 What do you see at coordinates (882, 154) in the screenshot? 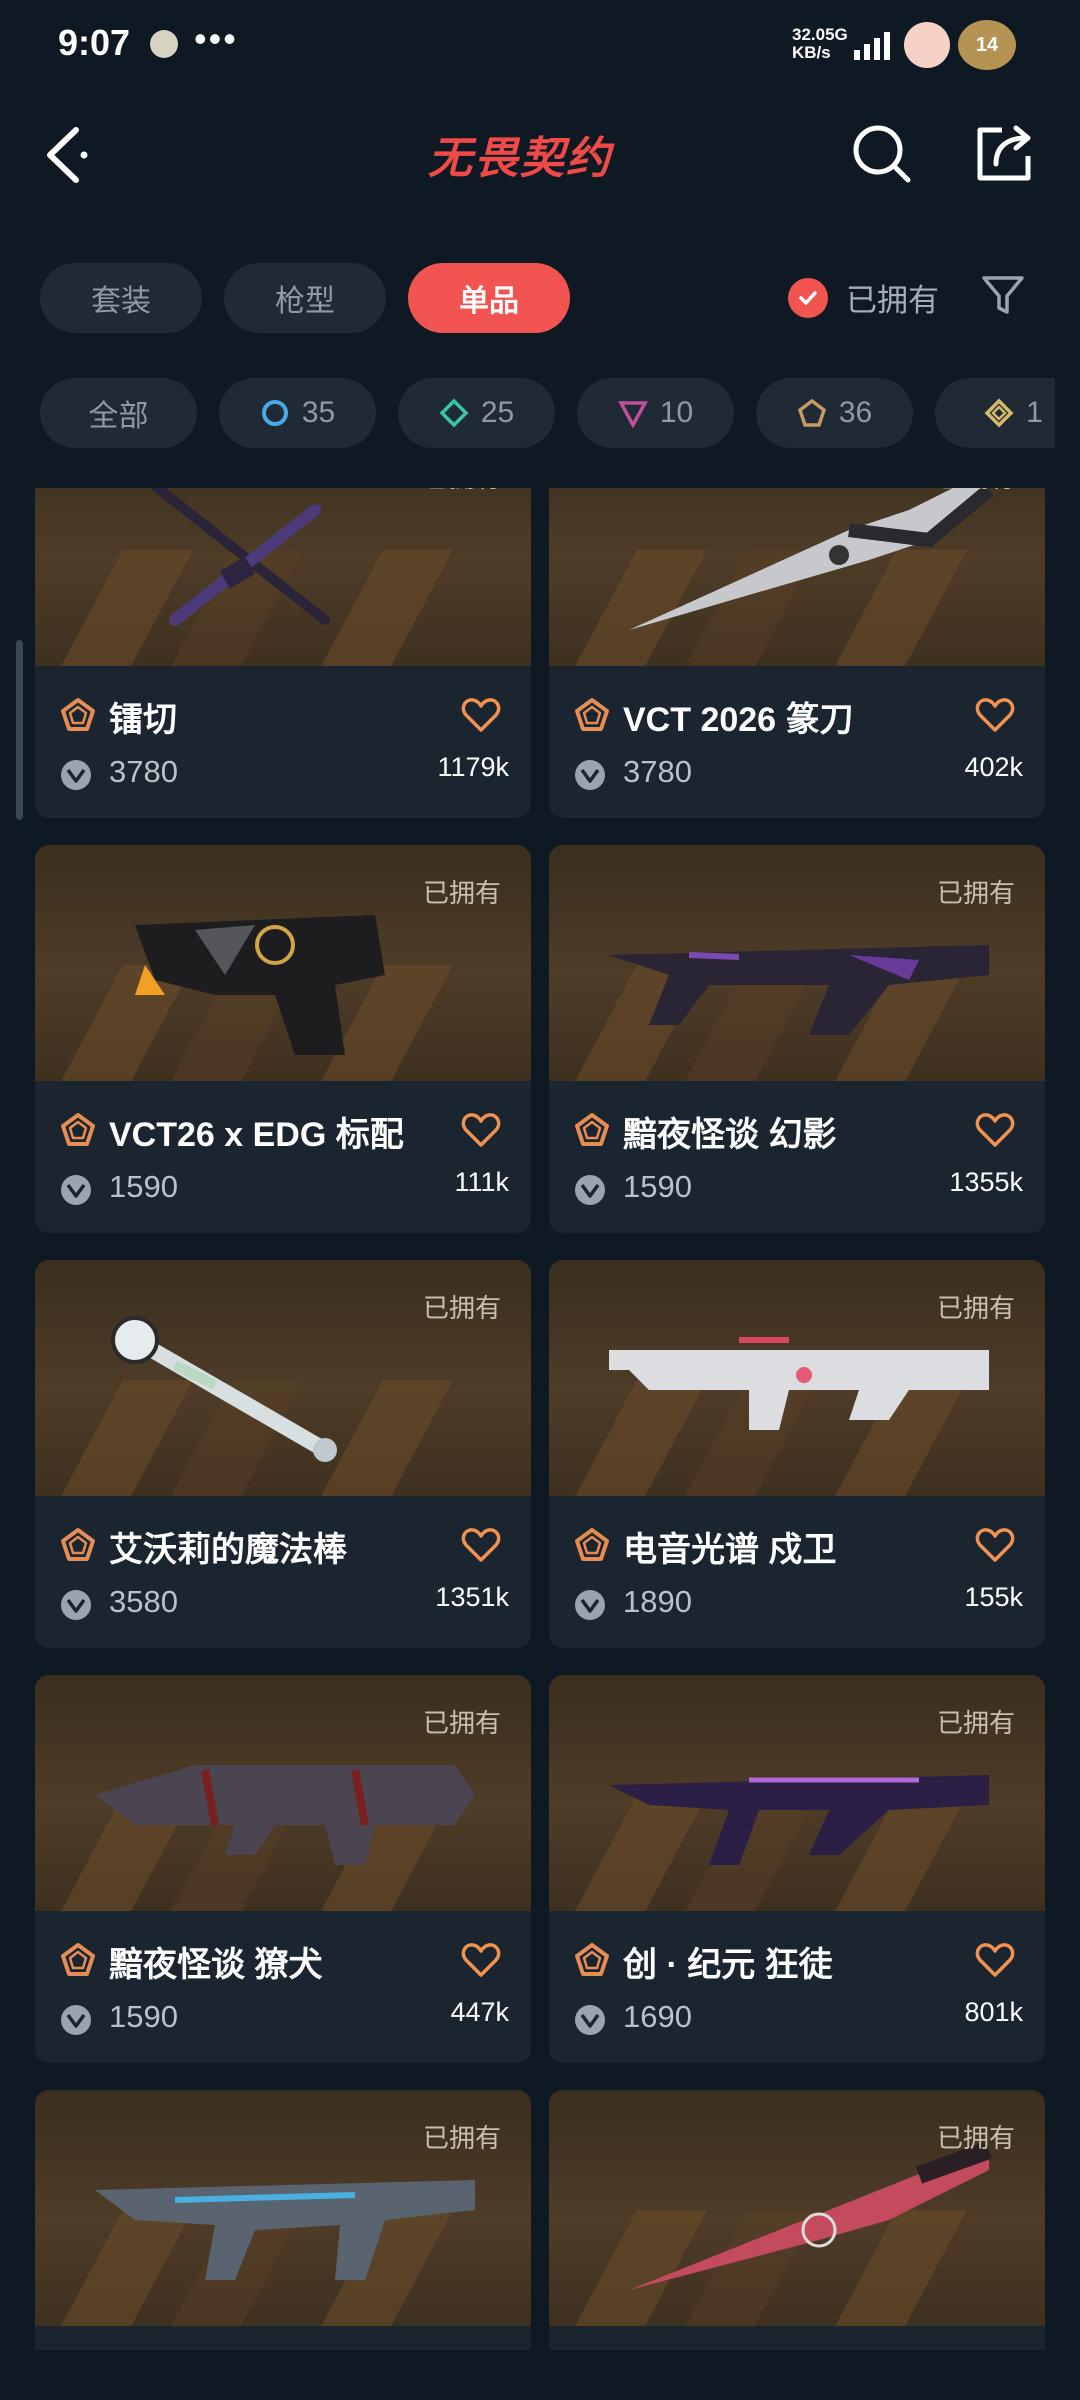
I see `search-icon` at bounding box center [882, 154].